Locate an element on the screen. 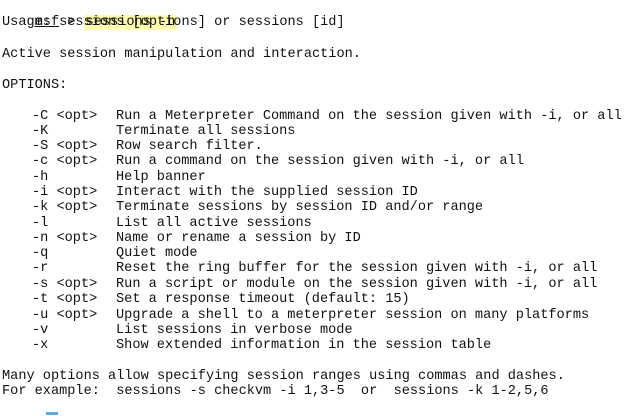  text-cursor is located at coordinates (52, 413).